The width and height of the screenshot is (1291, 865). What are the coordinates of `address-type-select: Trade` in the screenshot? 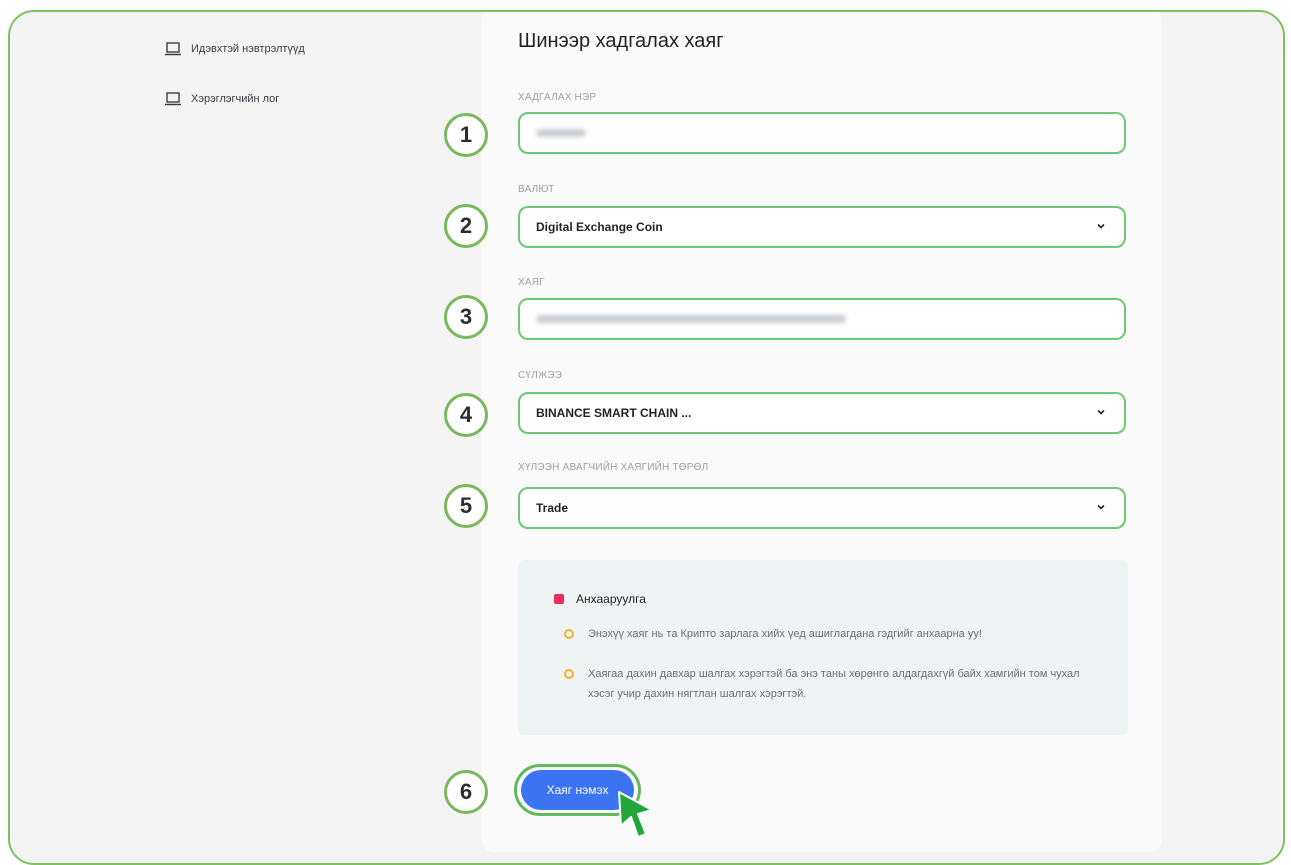 It's located at (822, 508).